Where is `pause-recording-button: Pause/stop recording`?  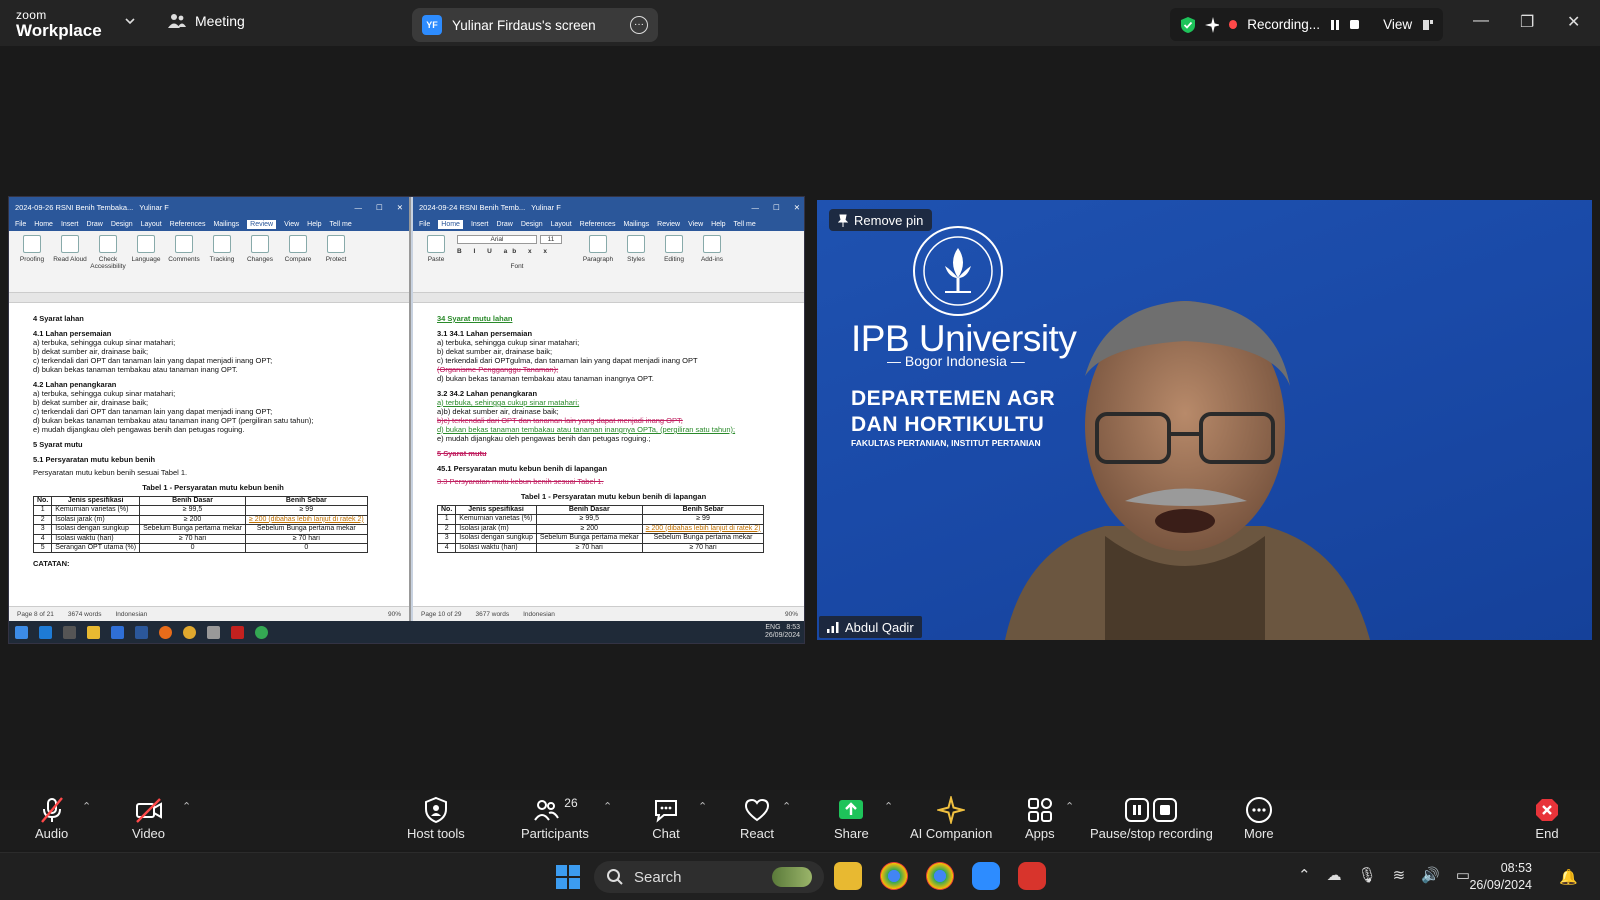
pause-recording-button: Pause/stop recording is located at coordinates (1151, 818).